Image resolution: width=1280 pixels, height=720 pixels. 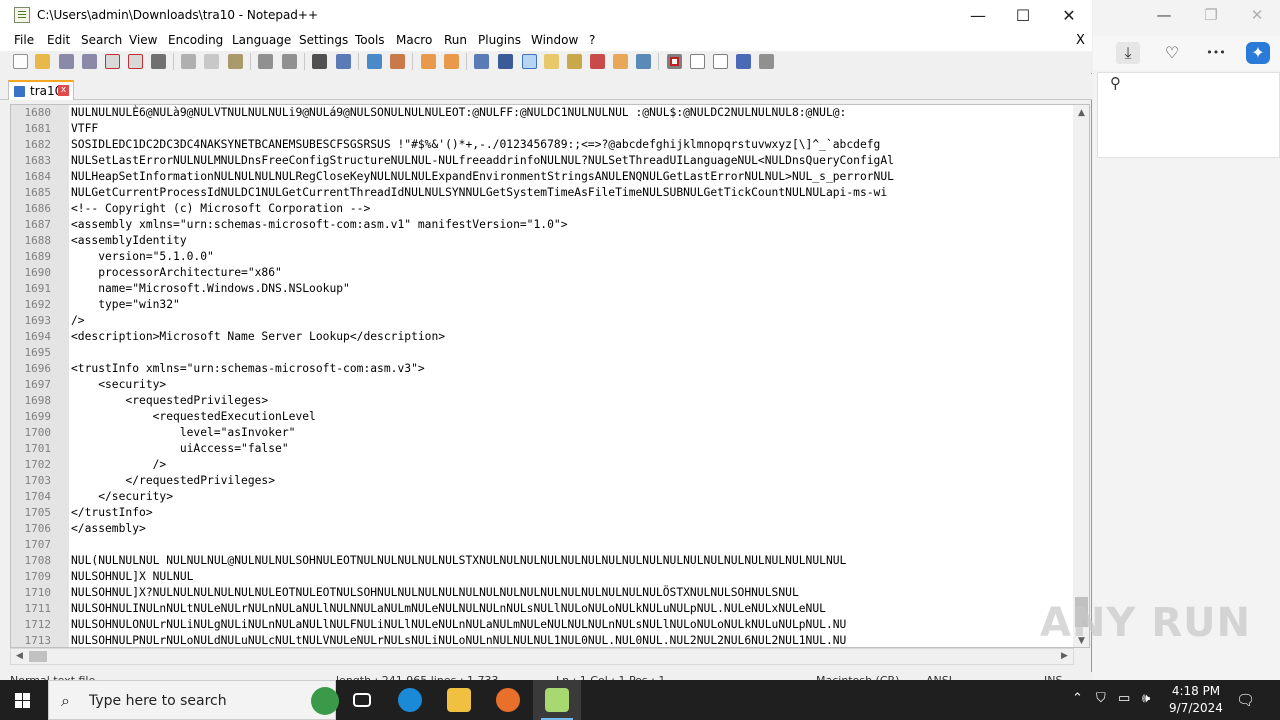 I want to click on scroll-left-icon: ◀, so click(x=19, y=656).